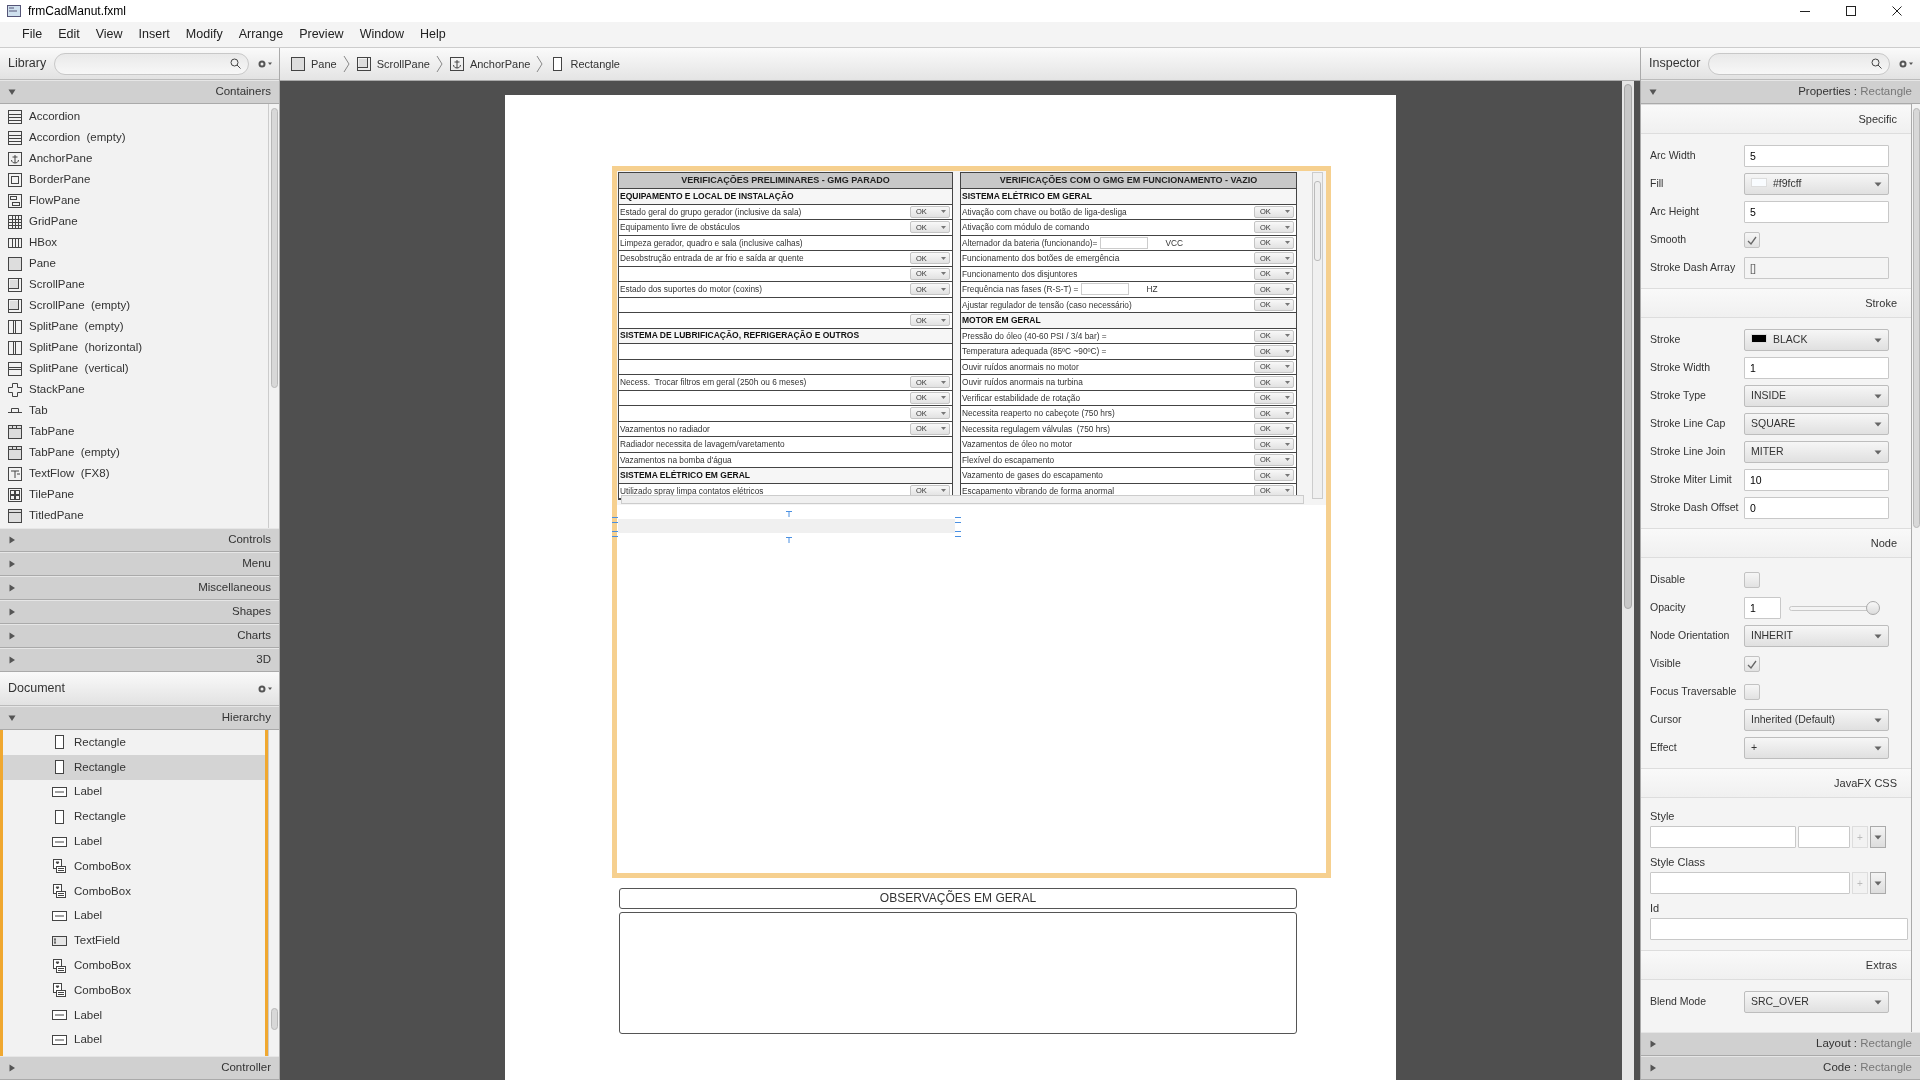 Image resolution: width=1920 pixels, height=1080 pixels. Describe the element at coordinates (1816, 508) in the screenshot. I see `property-field: 0` at that location.